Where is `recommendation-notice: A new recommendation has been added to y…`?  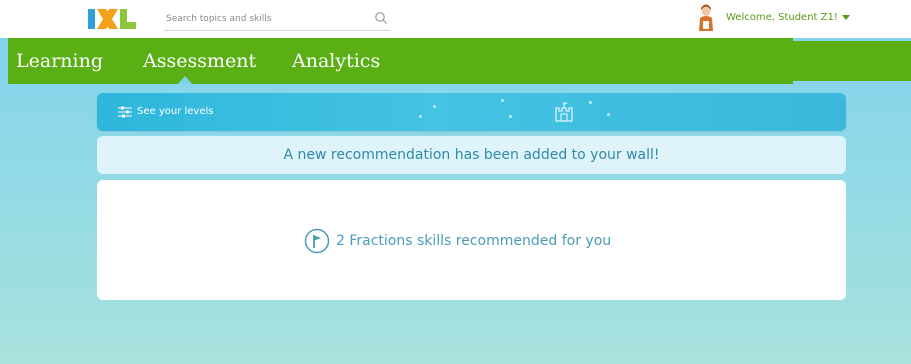
recommendation-notice: A new recommendation has been added to y… is located at coordinates (471, 155).